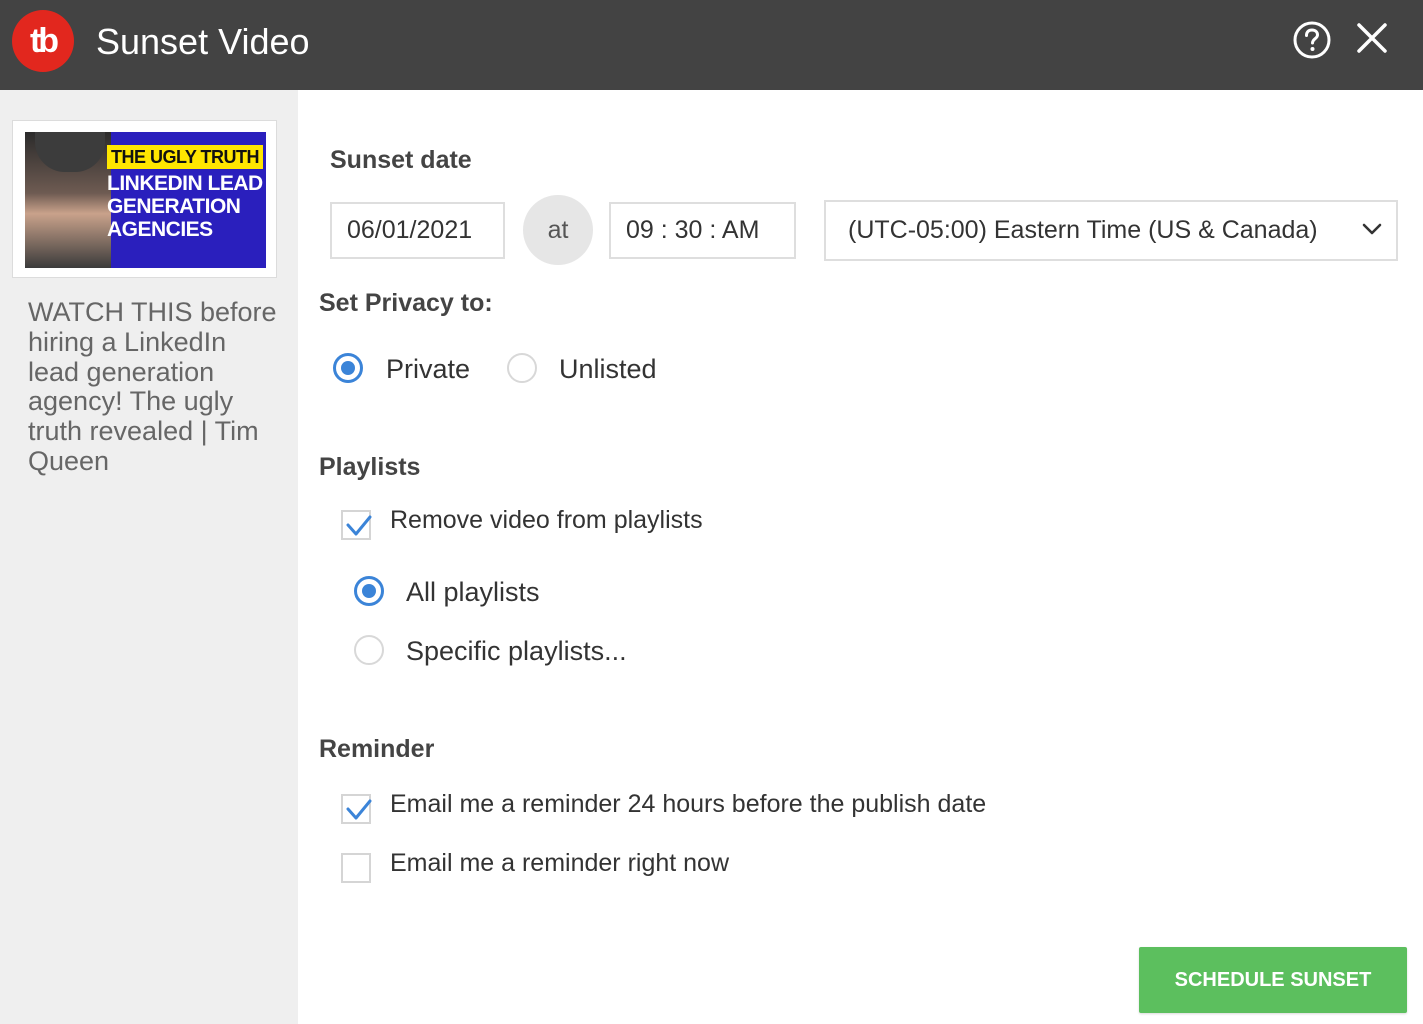 This screenshot has height=1024, width=1423. Describe the element at coordinates (369, 591) in the screenshot. I see `all-playlists-radio` at that location.